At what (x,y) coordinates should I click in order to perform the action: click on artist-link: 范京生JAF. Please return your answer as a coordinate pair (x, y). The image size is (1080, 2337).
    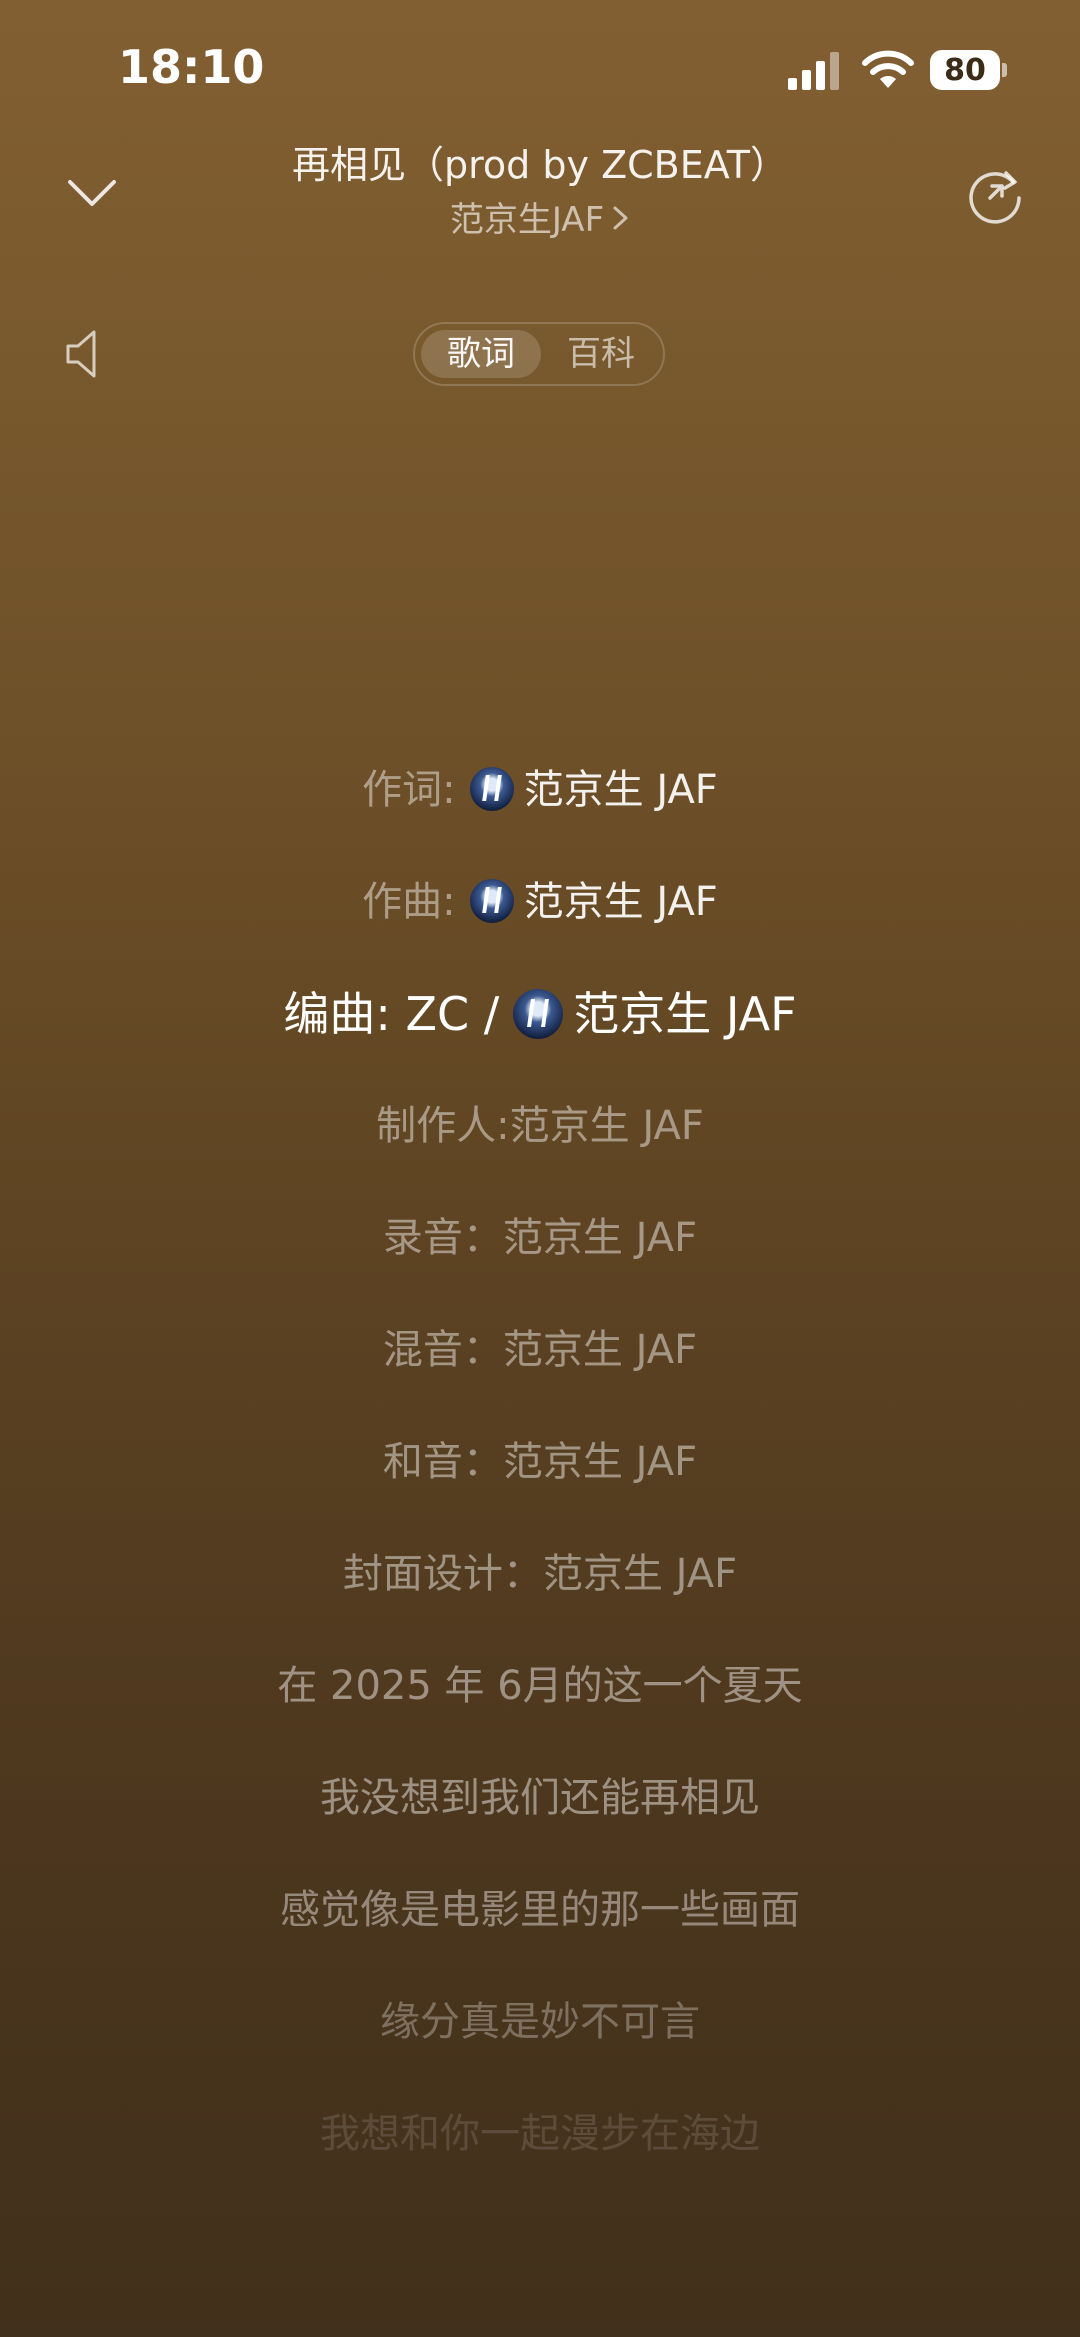
    Looking at the image, I should click on (540, 220).